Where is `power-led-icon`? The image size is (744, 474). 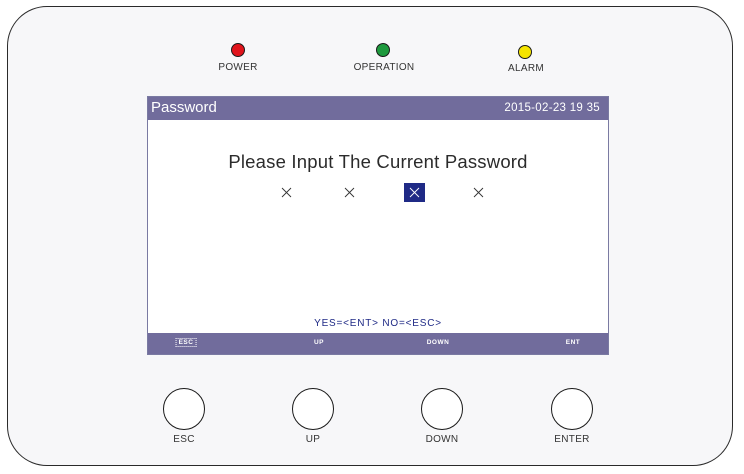
power-led-icon is located at coordinates (238, 50).